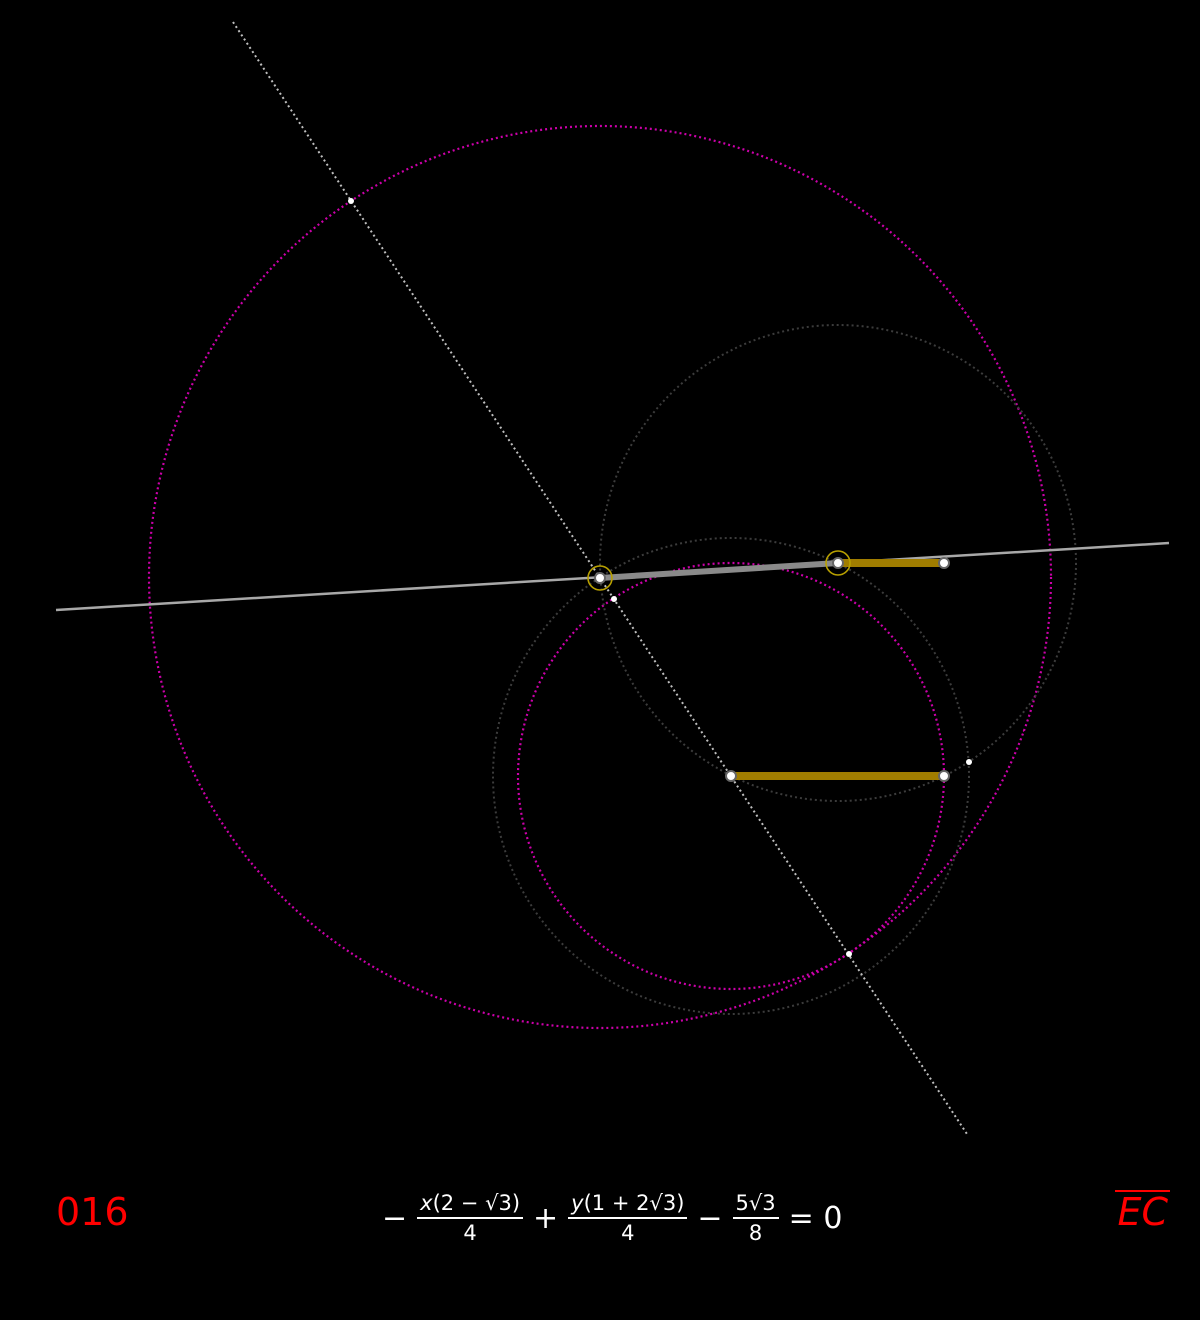 Image resolution: width=1200 pixels, height=1320 pixels. What do you see at coordinates (600, 578) in the screenshot?
I see `point-e` at bounding box center [600, 578].